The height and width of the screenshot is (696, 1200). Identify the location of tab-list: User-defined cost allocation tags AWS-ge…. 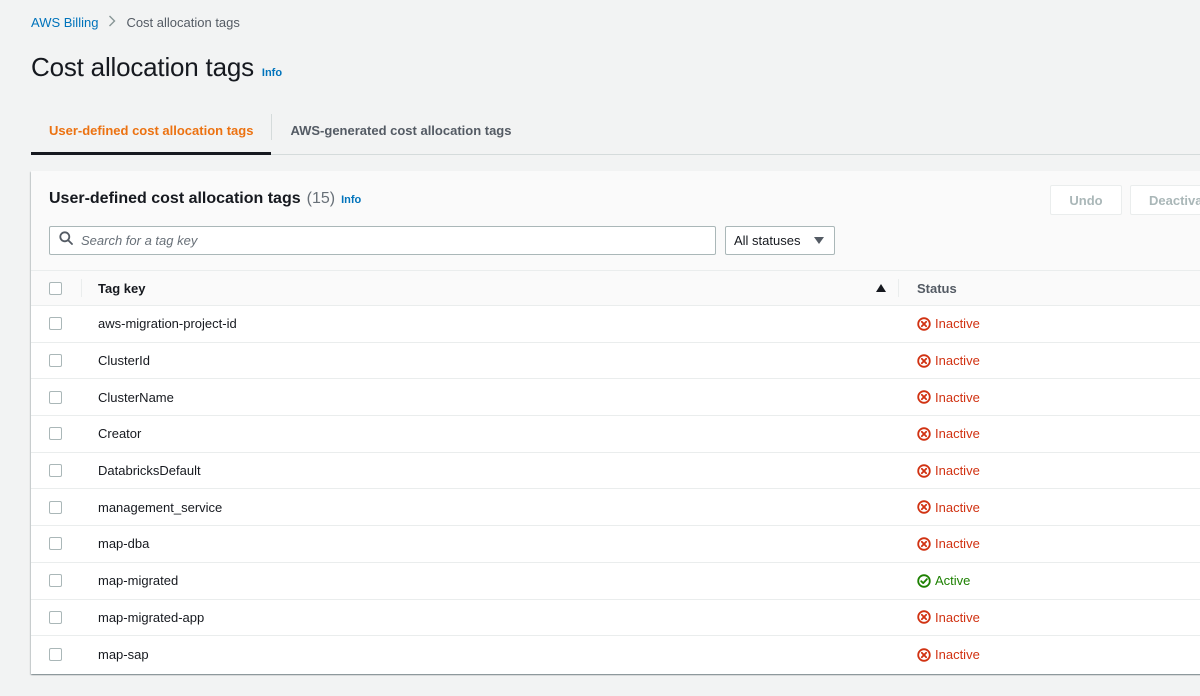
(615, 130).